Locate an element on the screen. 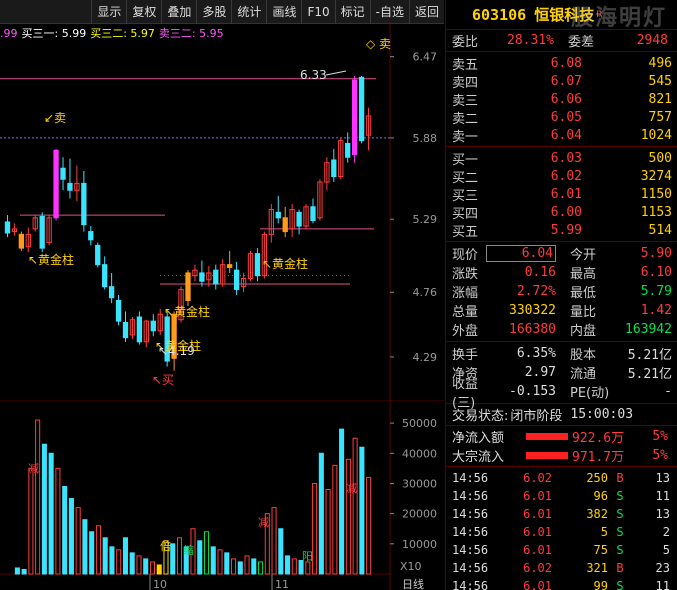 Image resolution: width=677 pixels, height=590 pixels. toolbar-button-3: 多股 is located at coordinates (213, 12).